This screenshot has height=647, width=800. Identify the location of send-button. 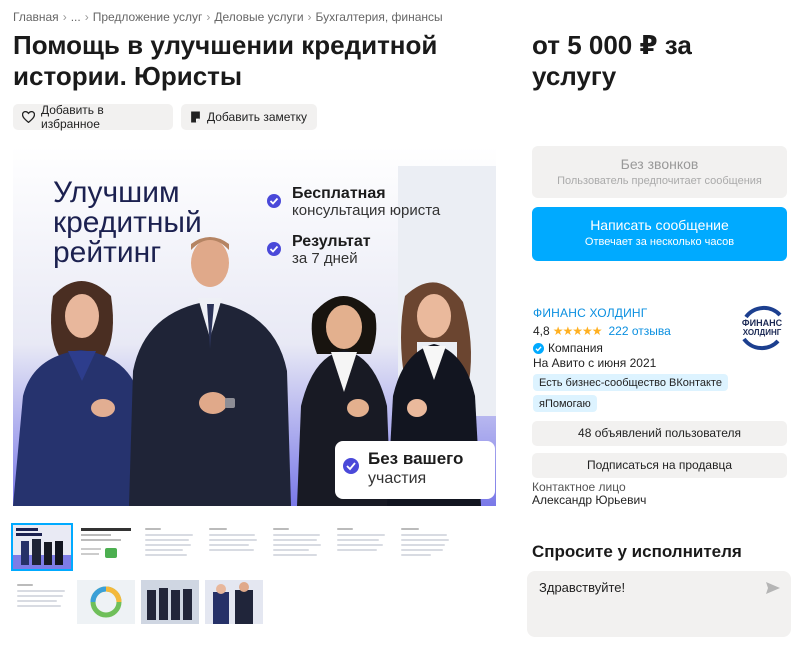
(773, 590).